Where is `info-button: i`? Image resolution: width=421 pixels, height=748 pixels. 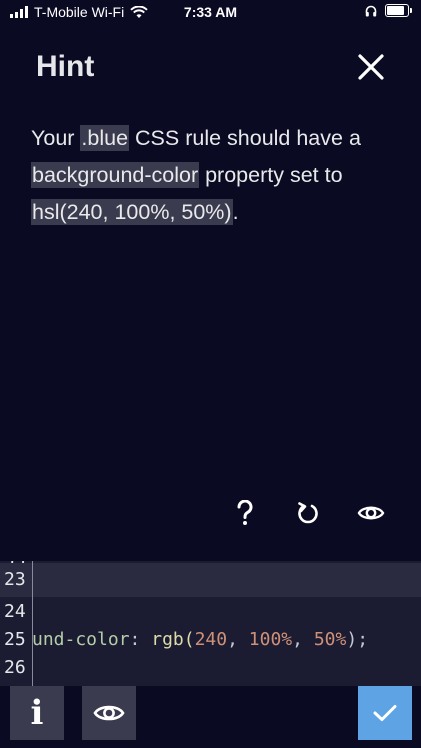
info-button: i is located at coordinates (37, 713).